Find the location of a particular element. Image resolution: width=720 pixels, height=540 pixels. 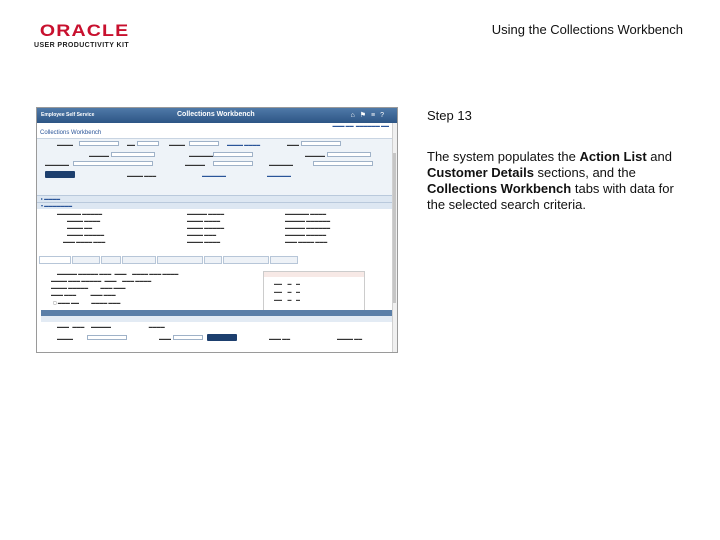

return-field is located at coordinates (188, 337).